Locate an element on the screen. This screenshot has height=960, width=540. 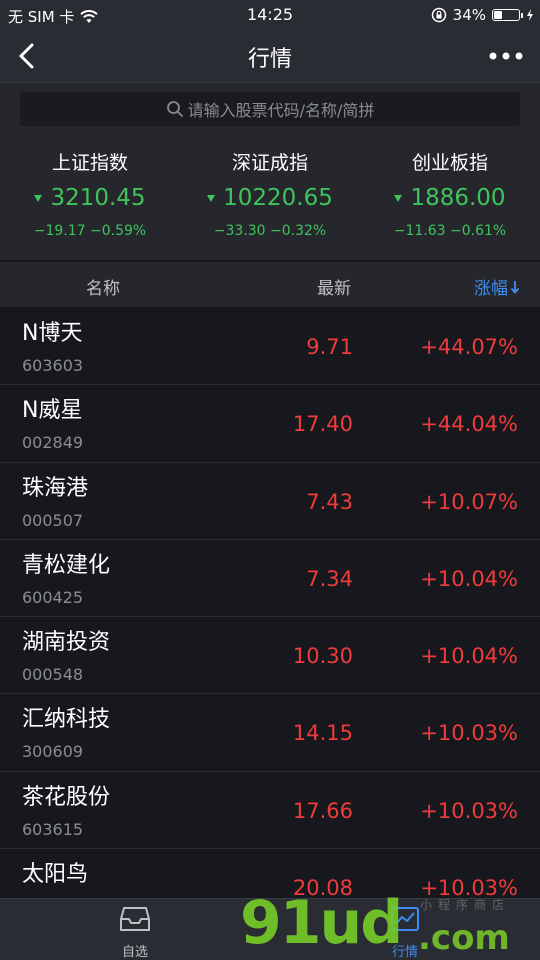
stock-name: N威星 is located at coordinates (52, 411).